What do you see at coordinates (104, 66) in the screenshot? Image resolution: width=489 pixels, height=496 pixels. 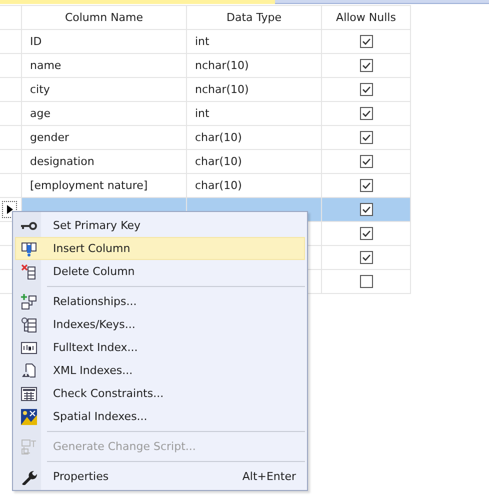 I see `table-cell: name` at bounding box center [104, 66].